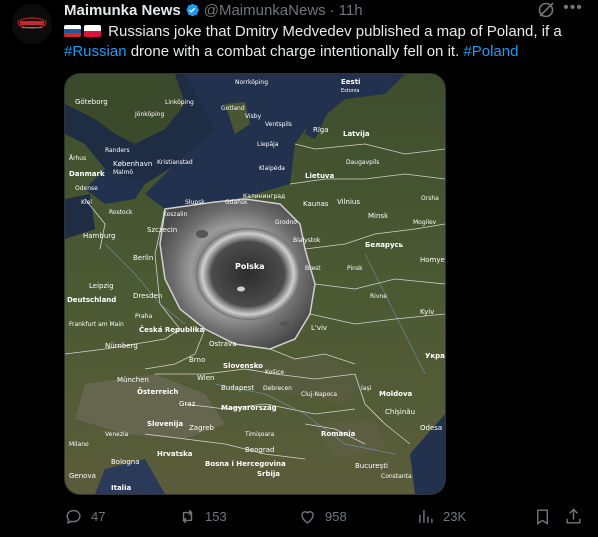  What do you see at coordinates (316, 204) in the screenshot?
I see `label-kaunas: Kaunas` at bounding box center [316, 204].